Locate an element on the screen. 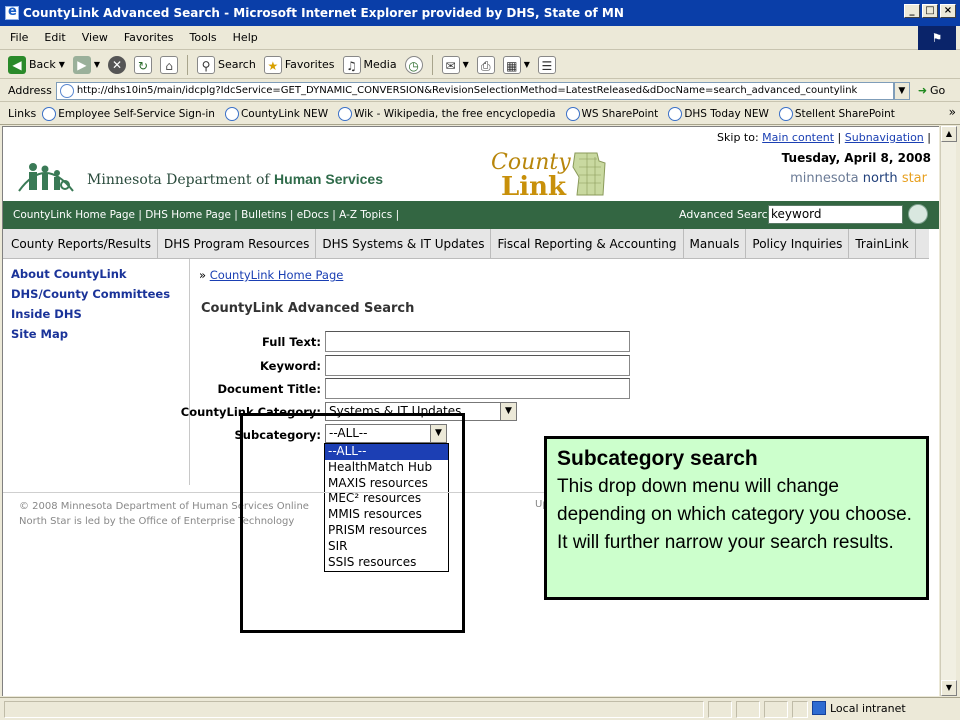  breadcrumb-home-link: CountyLink Home Page is located at coordinates (277, 275).